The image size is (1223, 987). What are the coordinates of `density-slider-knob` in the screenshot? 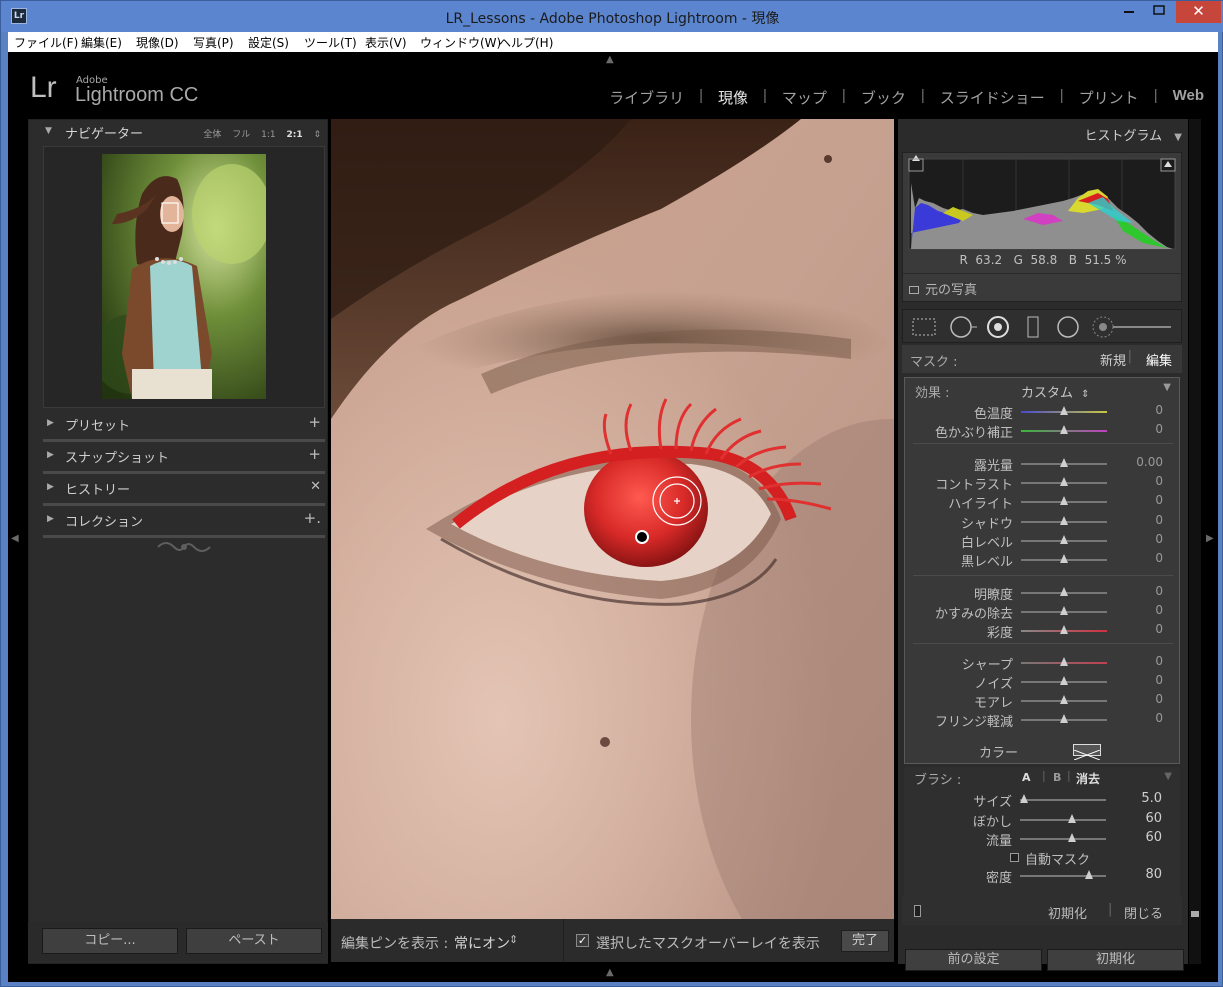 It's located at (1088, 874).